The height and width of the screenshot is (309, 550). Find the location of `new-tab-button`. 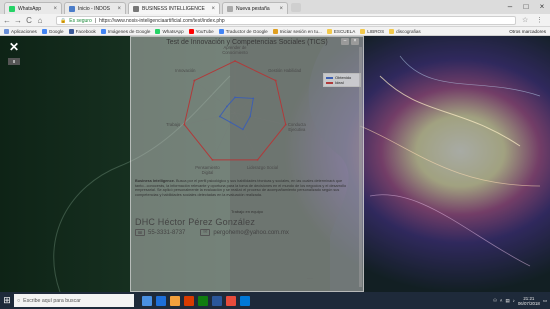

new-tab-button is located at coordinates (296, 7).